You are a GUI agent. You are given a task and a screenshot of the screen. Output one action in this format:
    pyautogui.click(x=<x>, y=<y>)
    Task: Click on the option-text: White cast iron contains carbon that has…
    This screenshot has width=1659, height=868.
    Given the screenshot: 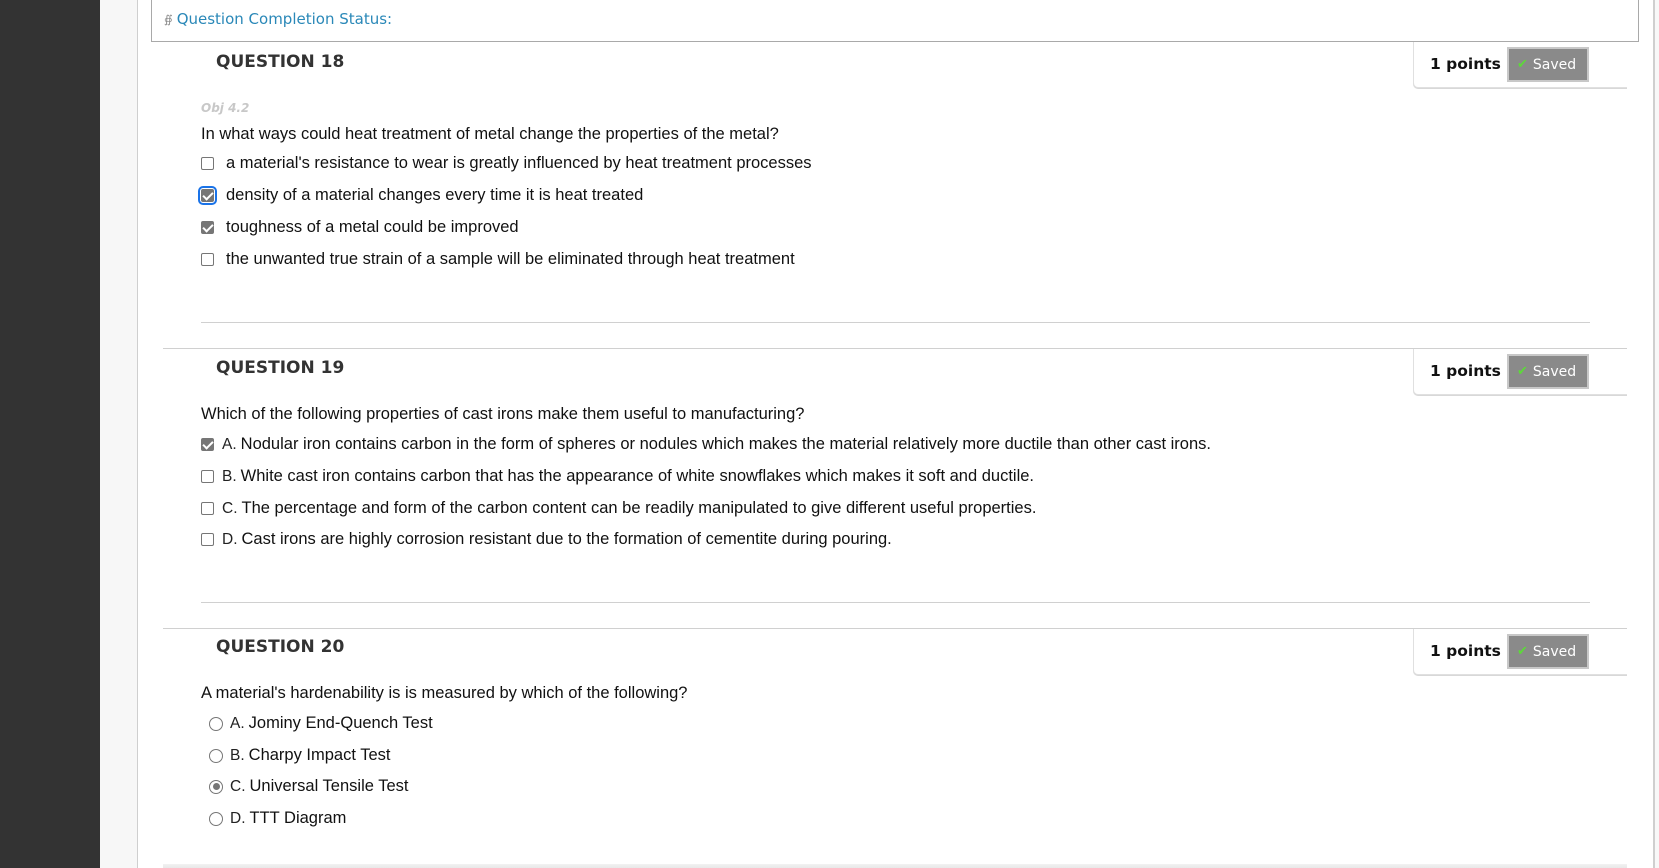 What is the action you would take?
    pyautogui.click(x=637, y=476)
    